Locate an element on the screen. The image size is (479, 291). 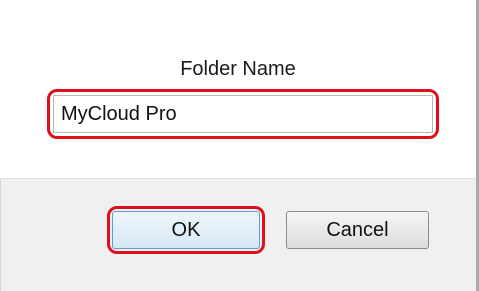
ok-button: OK is located at coordinates (186, 230).